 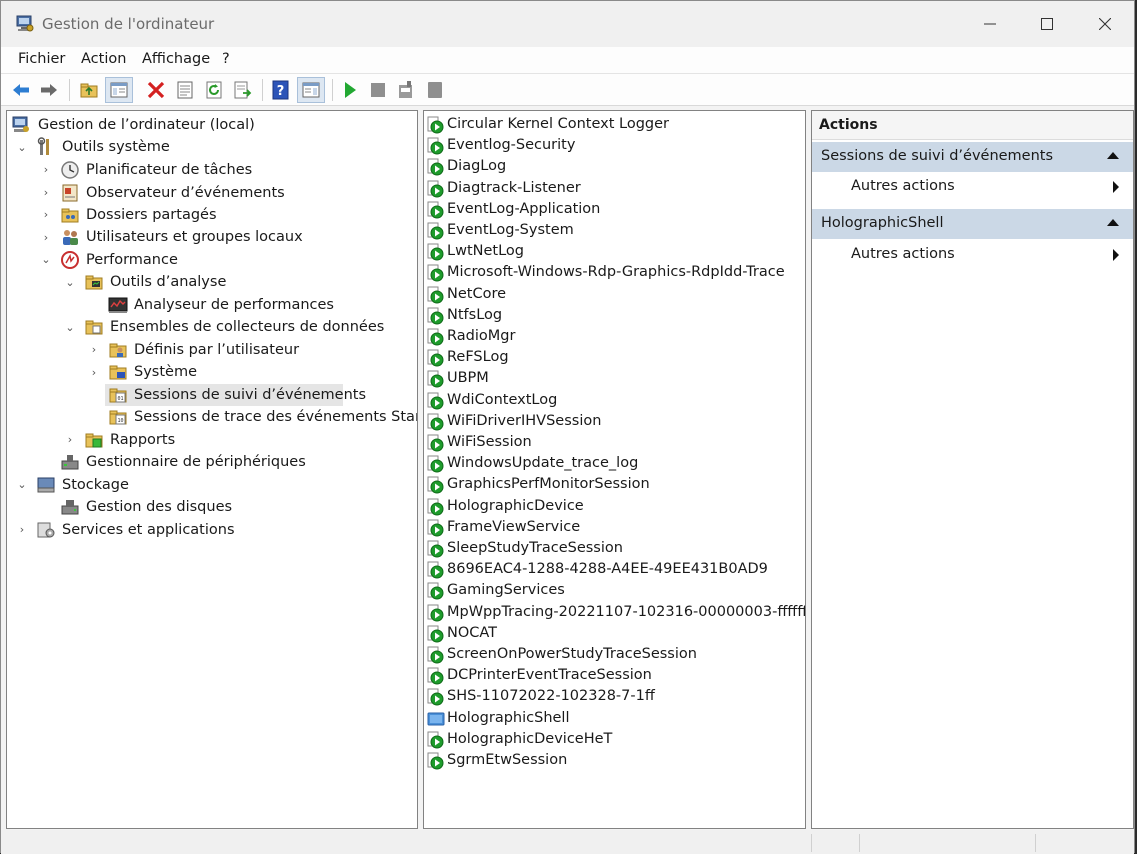 I want to click on session-list-item: WiFiSession, so click(x=614, y=442).